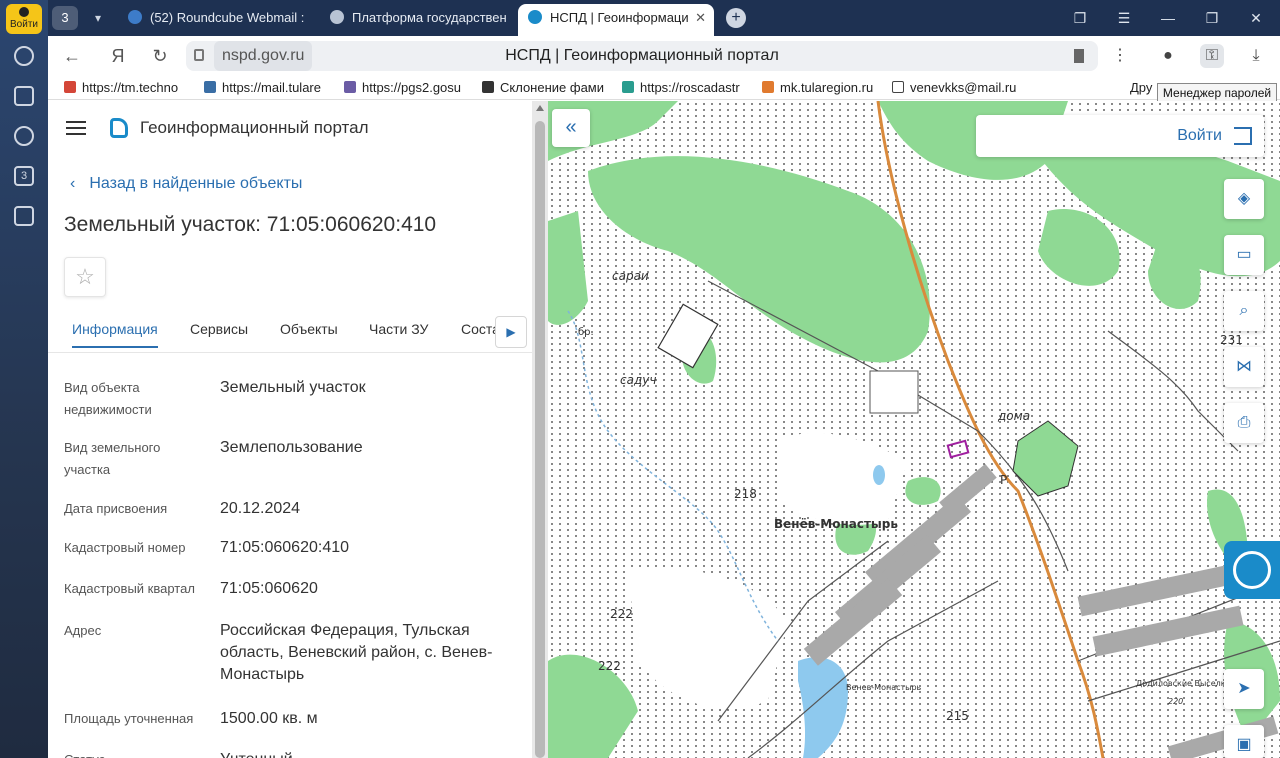 The width and height of the screenshot is (1280, 758). Describe the element at coordinates (1231, 340) in the screenshot. I see `map-label: 231` at that location.